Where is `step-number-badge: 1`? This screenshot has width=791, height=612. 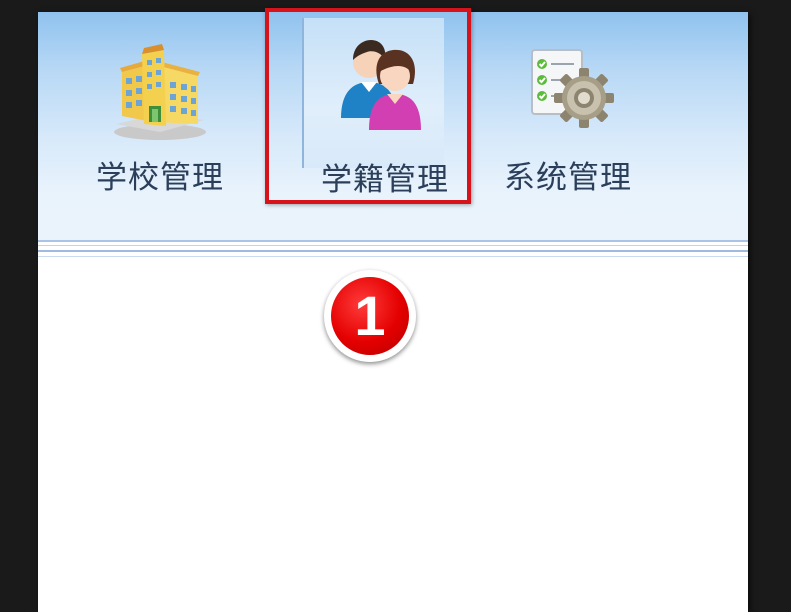 step-number-badge: 1 is located at coordinates (370, 316).